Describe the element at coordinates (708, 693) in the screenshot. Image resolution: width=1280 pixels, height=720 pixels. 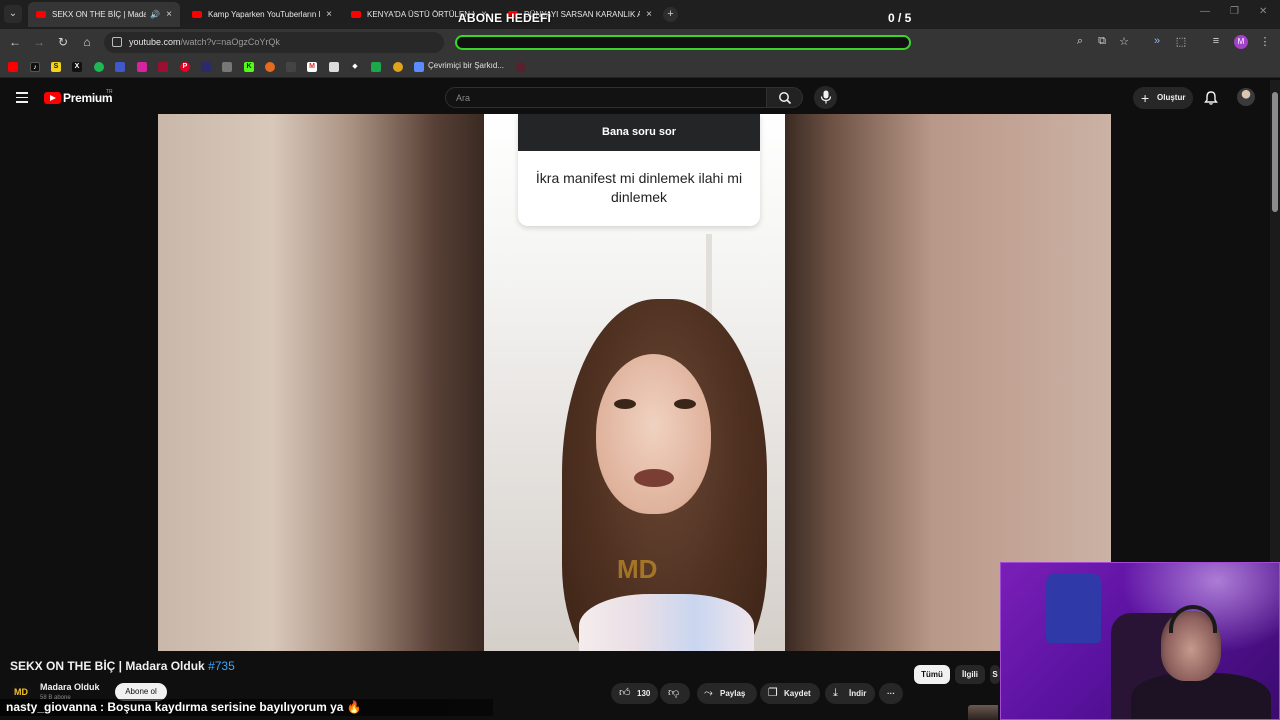
I see `share-icon: ⤳` at that location.